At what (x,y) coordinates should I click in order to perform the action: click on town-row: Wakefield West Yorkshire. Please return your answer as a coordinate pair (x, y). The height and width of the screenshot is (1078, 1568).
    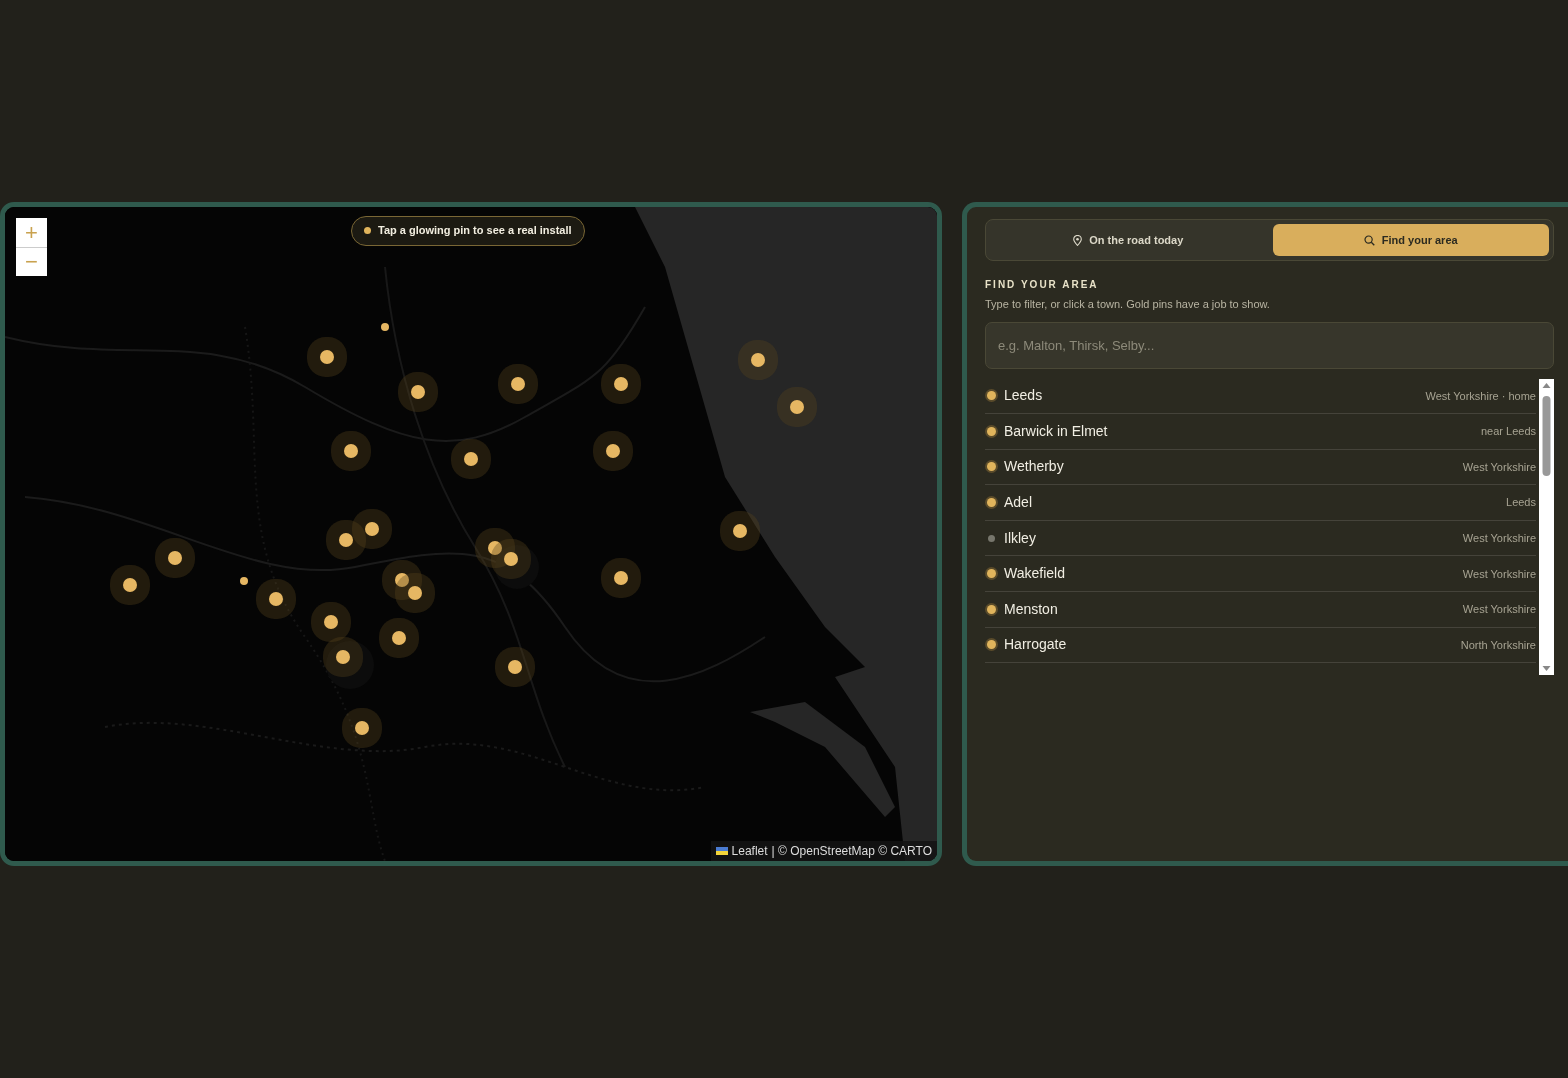
    Looking at the image, I should click on (1260, 574).